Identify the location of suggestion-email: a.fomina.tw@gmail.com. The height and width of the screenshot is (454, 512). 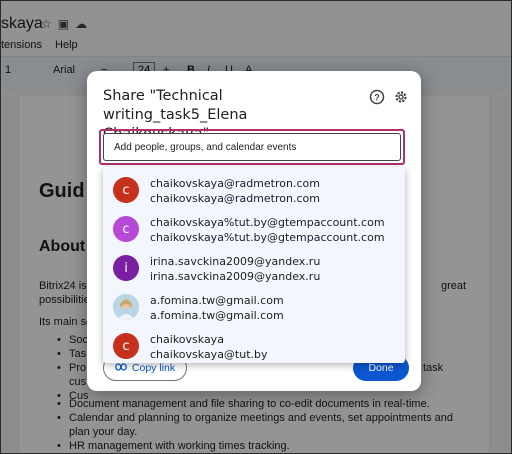
(217, 315).